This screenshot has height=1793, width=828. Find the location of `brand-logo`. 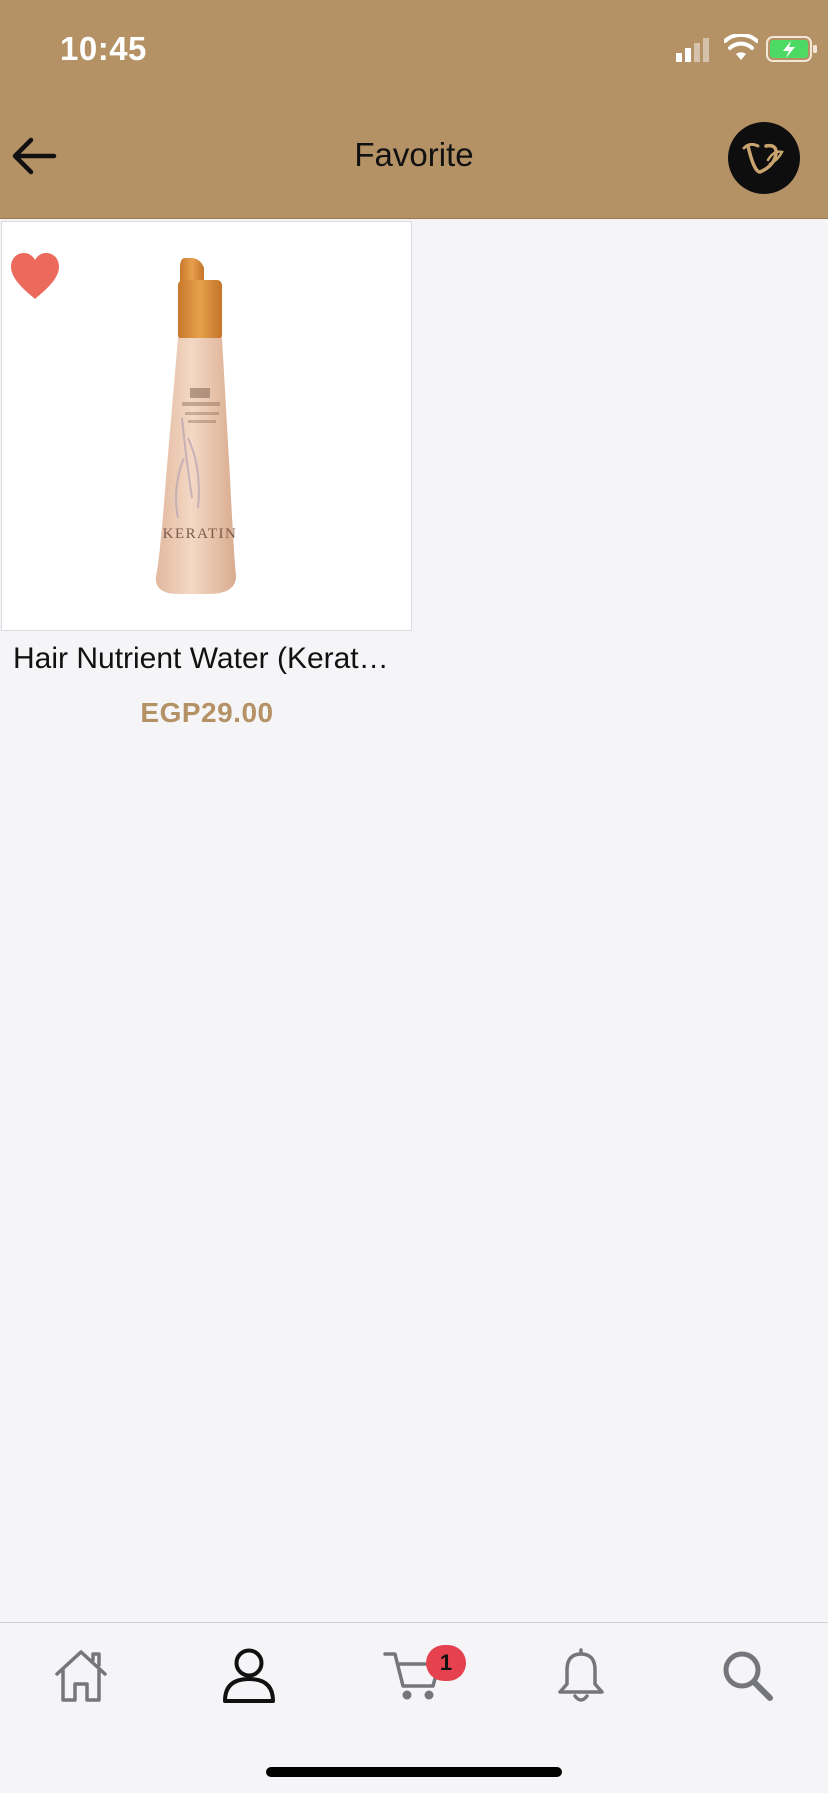

brand-logo is located at coordinates (764, 158).